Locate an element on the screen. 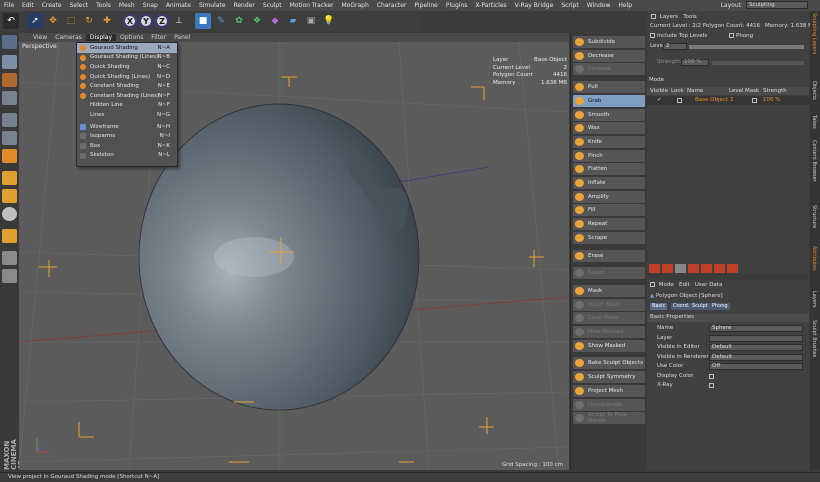 The height and width of the screenshot is (482, 820). attr-layer-field is located at coordinates (756, 338).